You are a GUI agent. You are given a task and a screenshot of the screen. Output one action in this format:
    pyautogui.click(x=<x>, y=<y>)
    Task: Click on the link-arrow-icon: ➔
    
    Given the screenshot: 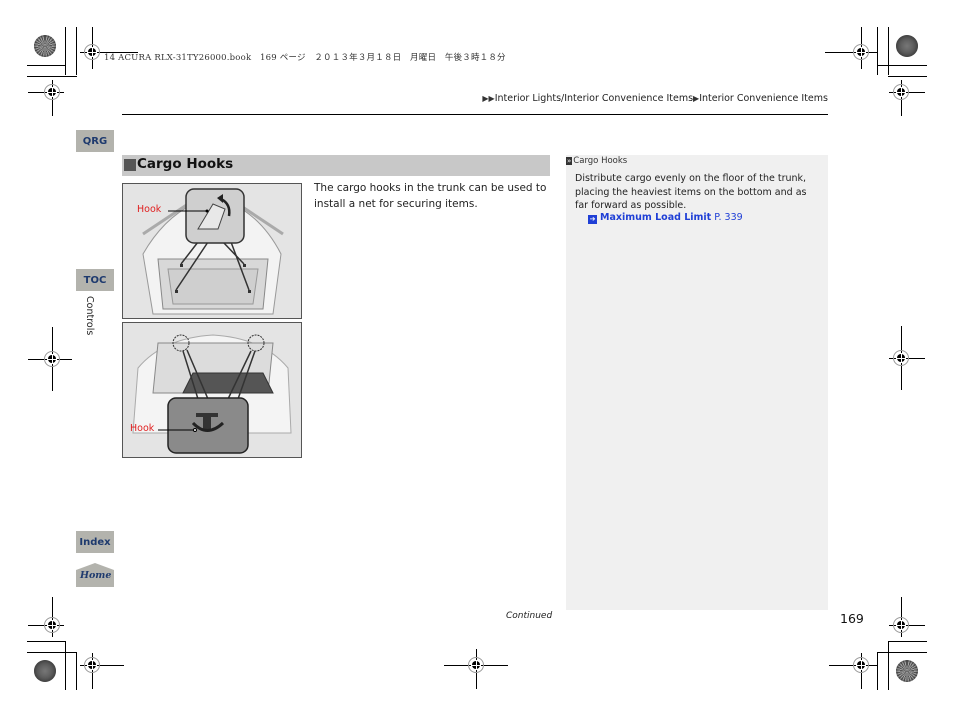 What is the action you would take?
    pyautogui.click(x=592, y=219)
    